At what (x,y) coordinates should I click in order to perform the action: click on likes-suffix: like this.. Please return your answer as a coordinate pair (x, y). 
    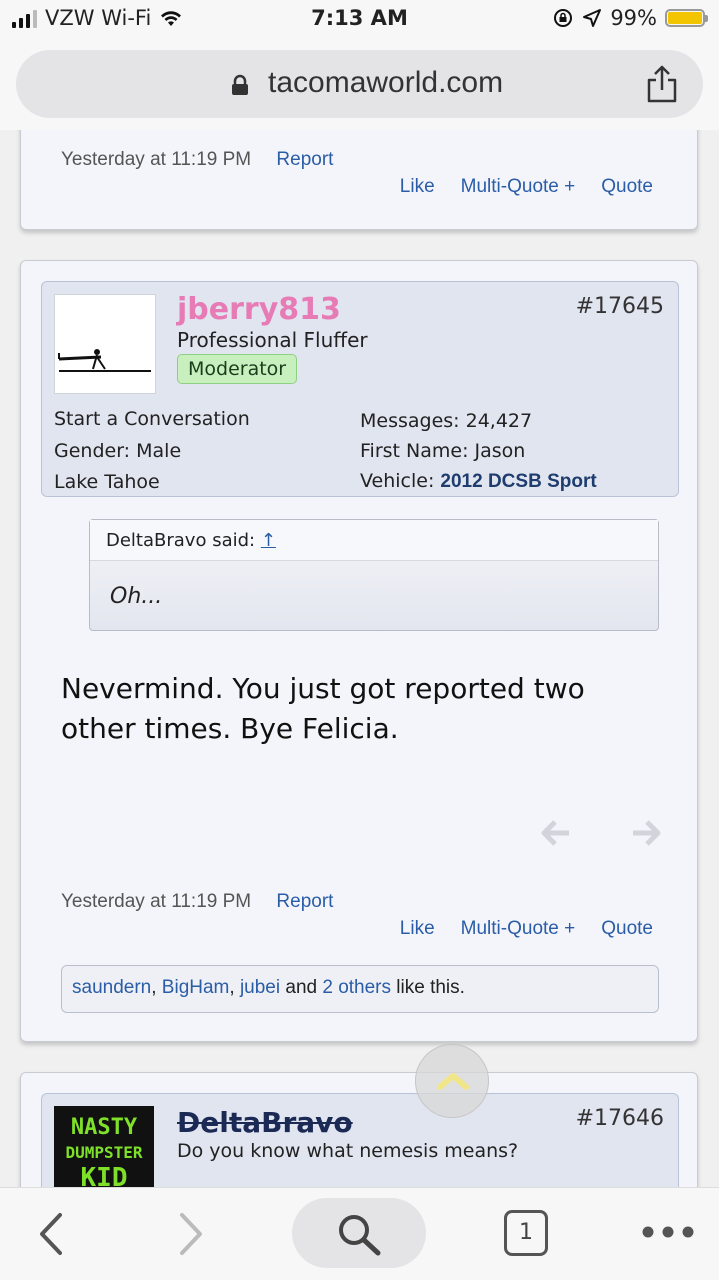
    Looking at the image, I should click on (430, 987).